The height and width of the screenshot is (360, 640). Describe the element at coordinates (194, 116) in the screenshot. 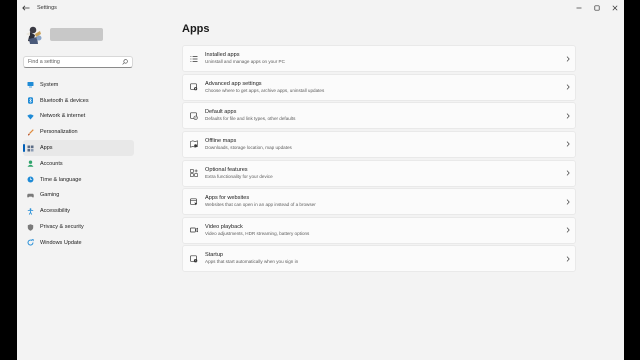

I see `default-apps-icon` at that location.